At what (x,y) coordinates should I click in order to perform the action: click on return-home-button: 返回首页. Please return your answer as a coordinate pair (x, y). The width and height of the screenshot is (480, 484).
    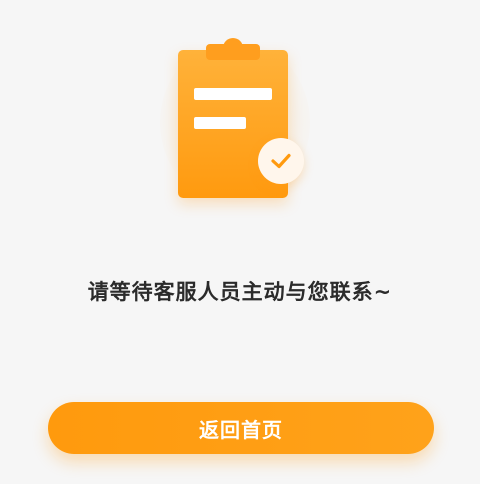
    Looking at the image, I should click on (241, 428).